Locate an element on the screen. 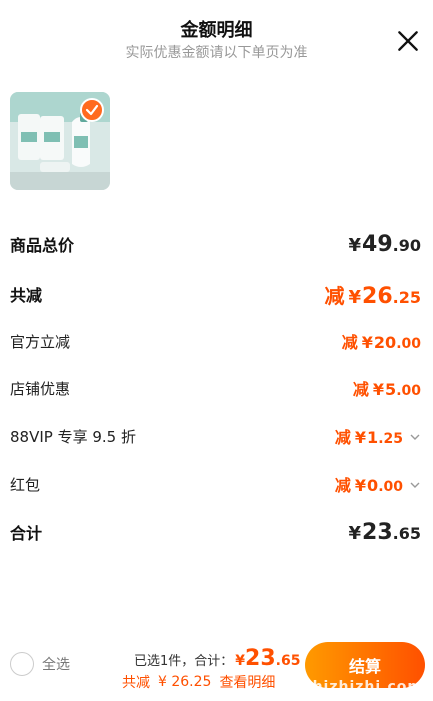 This screenshot has width=433, height=701. row-amount: 减 ¥ 1 .25 is located at coordinates (378, 436).